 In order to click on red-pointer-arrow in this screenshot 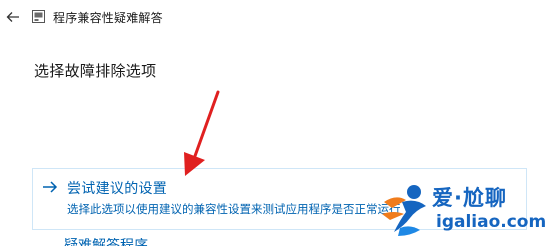, I will do `click(202, 133)`.